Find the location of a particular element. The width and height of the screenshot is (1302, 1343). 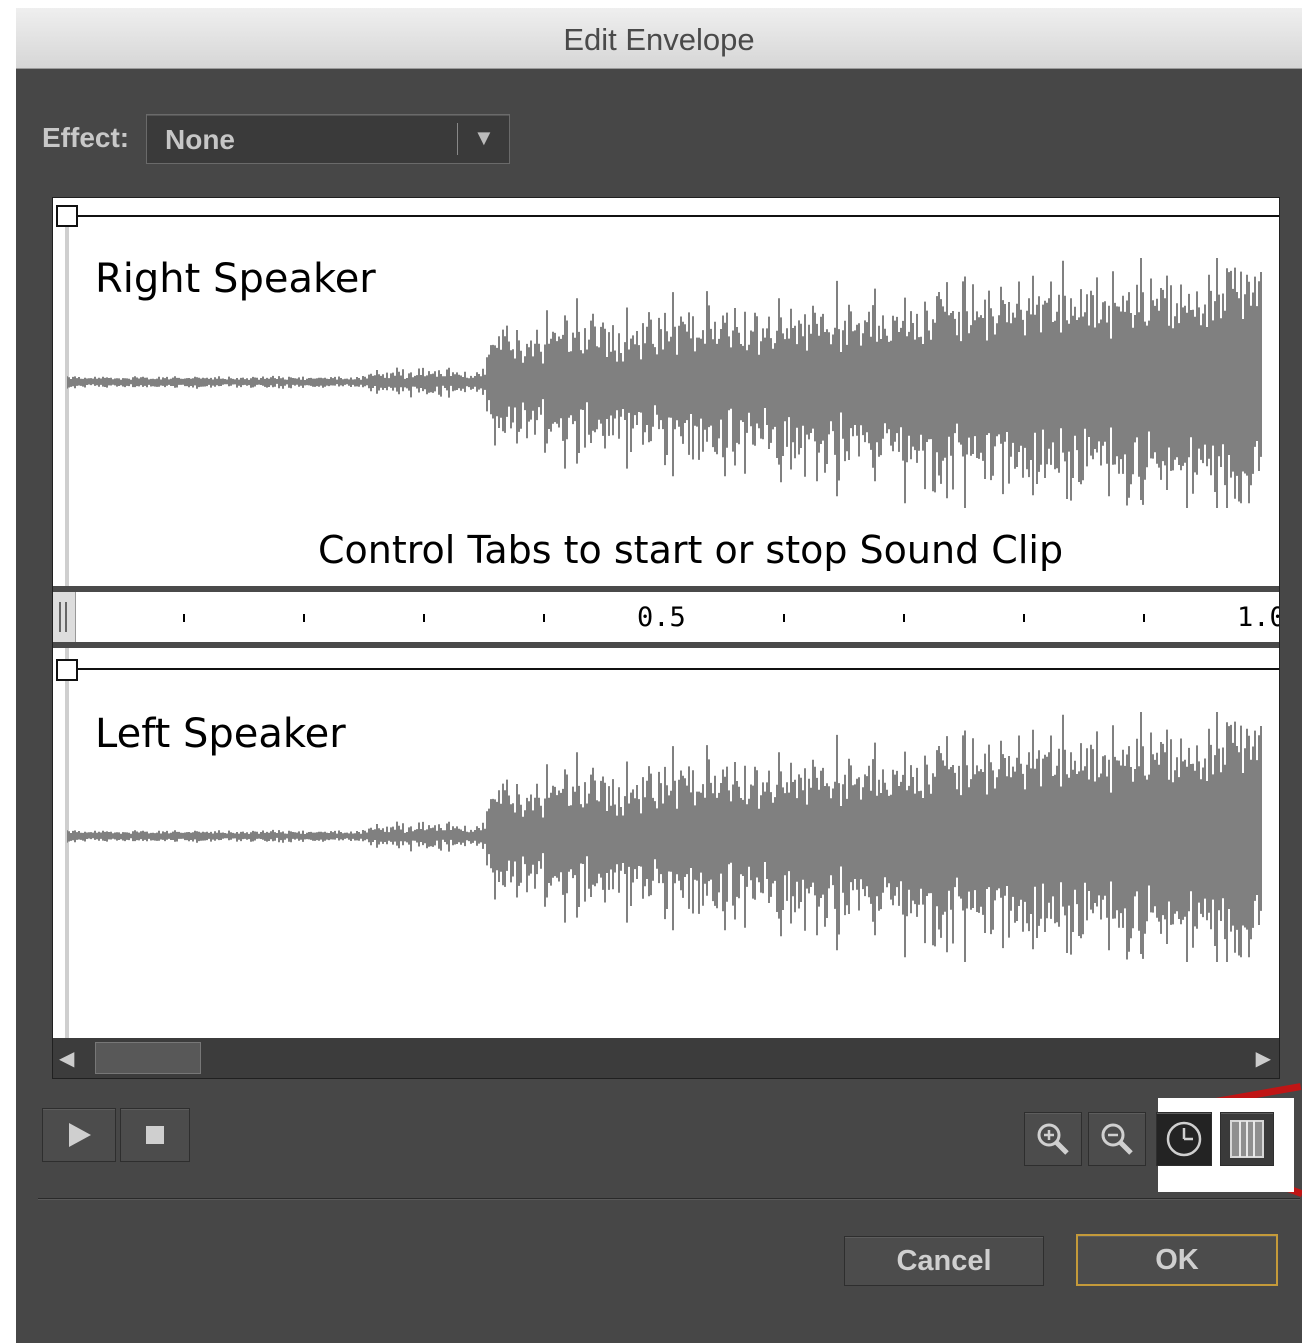

zoom-in-icon is located at coordinates (1053, 1139).